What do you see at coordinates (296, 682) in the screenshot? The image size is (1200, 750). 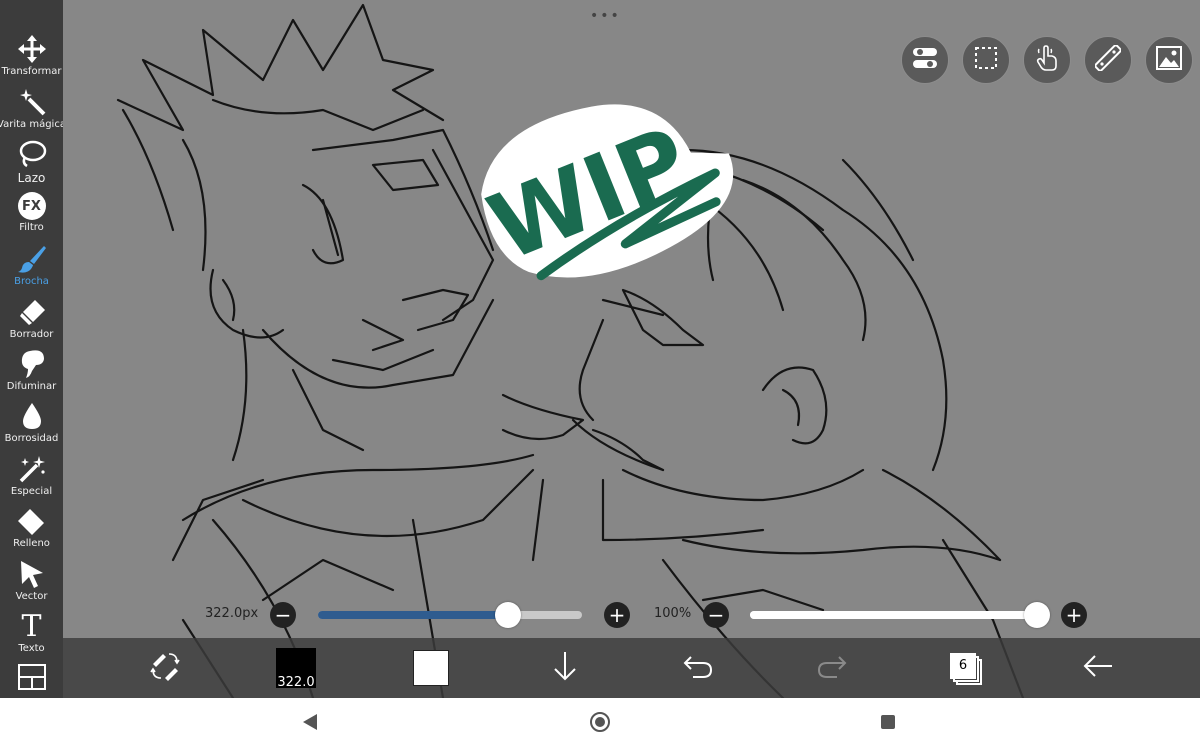 I see `brush-size-value: 322.0` at bounding box center [296, 682].